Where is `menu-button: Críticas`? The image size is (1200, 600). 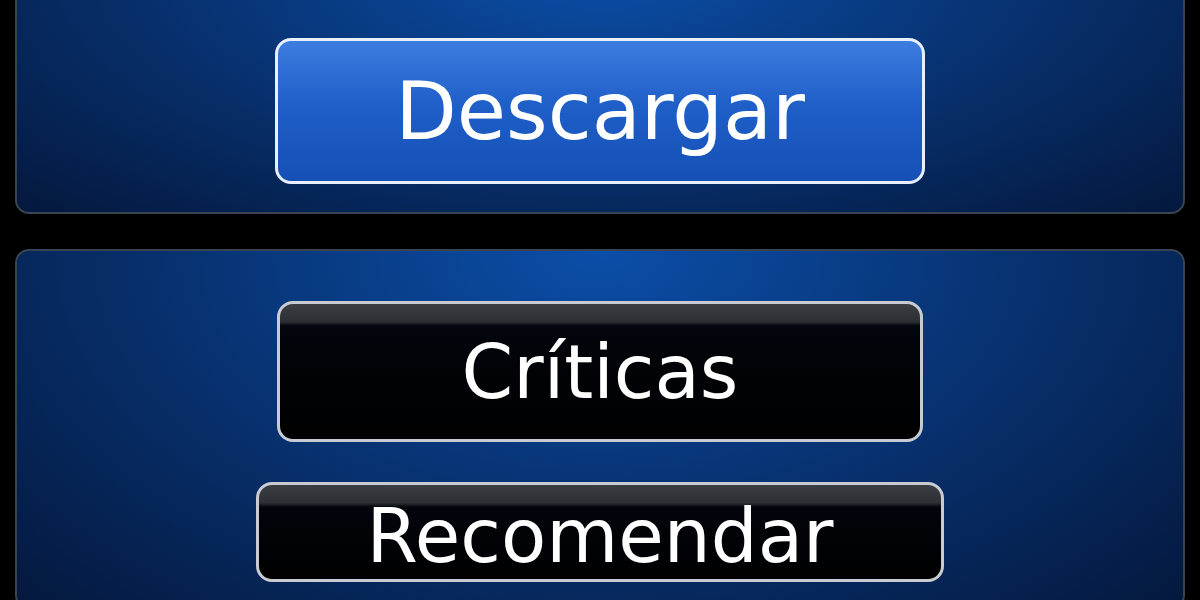 menu-button: Críticas is located at coordinates (600, 371).